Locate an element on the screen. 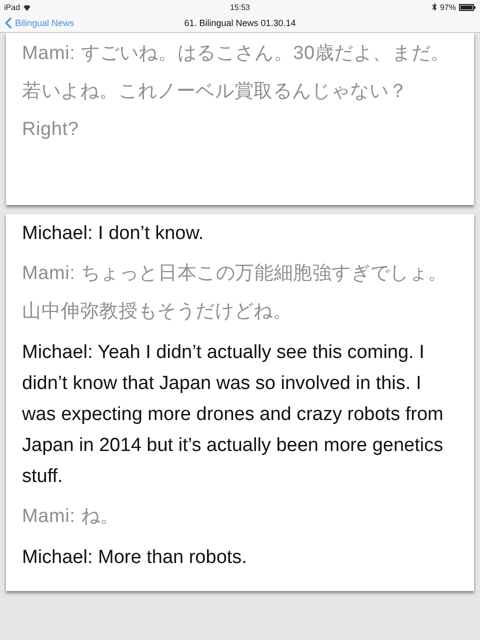 Image resolution: width=480 pixels, height=640 pixels. page-title: 61. Bilingual News 01.30.14 is located at coordinates (240, 23).